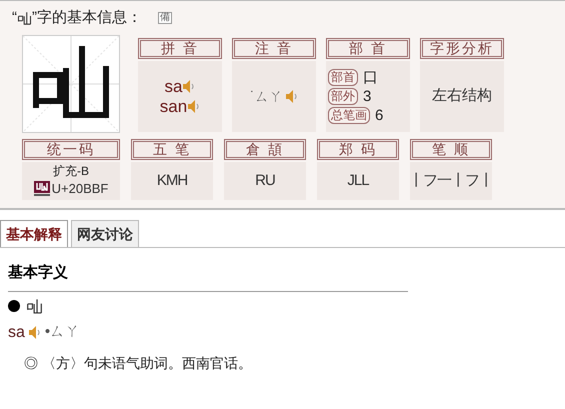 This screenshot has width=565, height=409. What do you see at coordinates (80, 189) in the screenshot?
I see `unicode-code: U+20BBF` at bounding box center [80, 189].